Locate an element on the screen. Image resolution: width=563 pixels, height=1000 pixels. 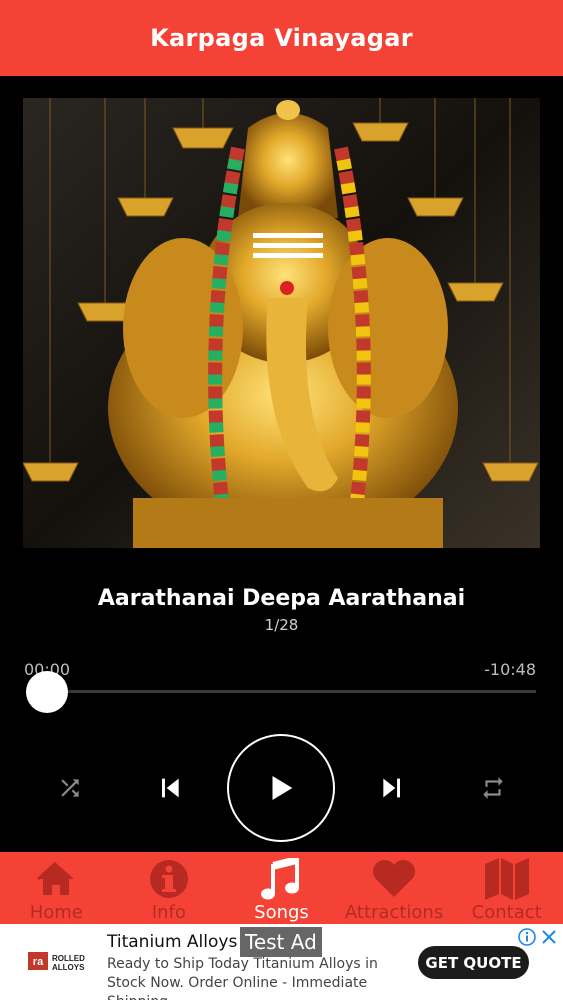
tab-contact: Contact is located at coordinates (506, 888).